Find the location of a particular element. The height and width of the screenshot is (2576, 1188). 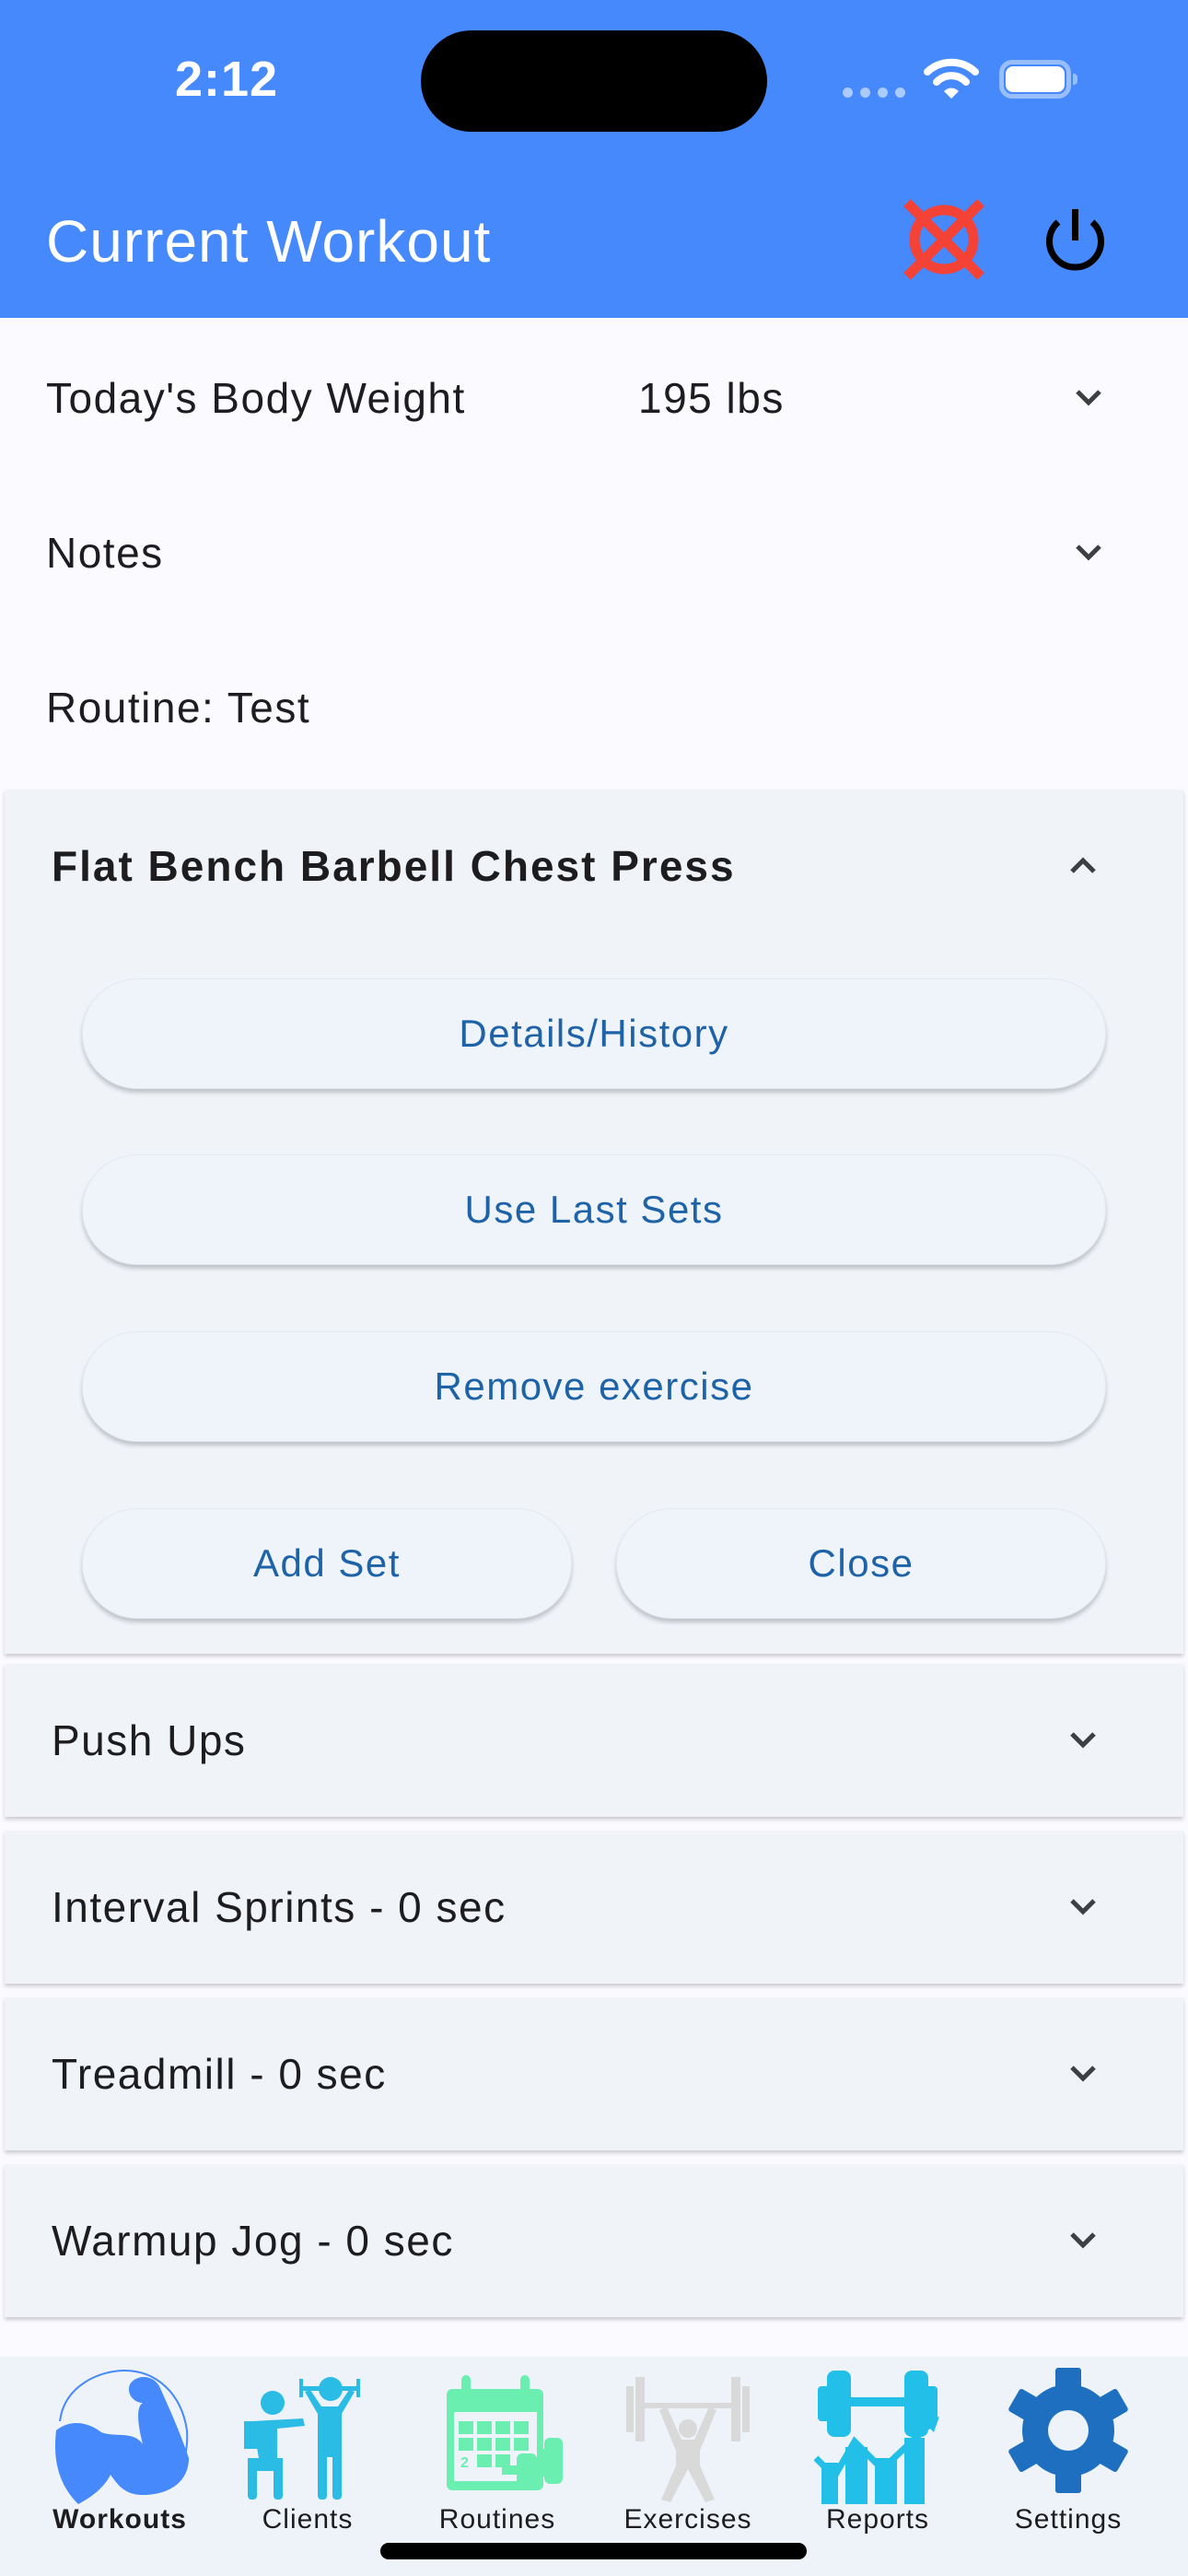

close-button: Close is located at coordinates (861, 1563).